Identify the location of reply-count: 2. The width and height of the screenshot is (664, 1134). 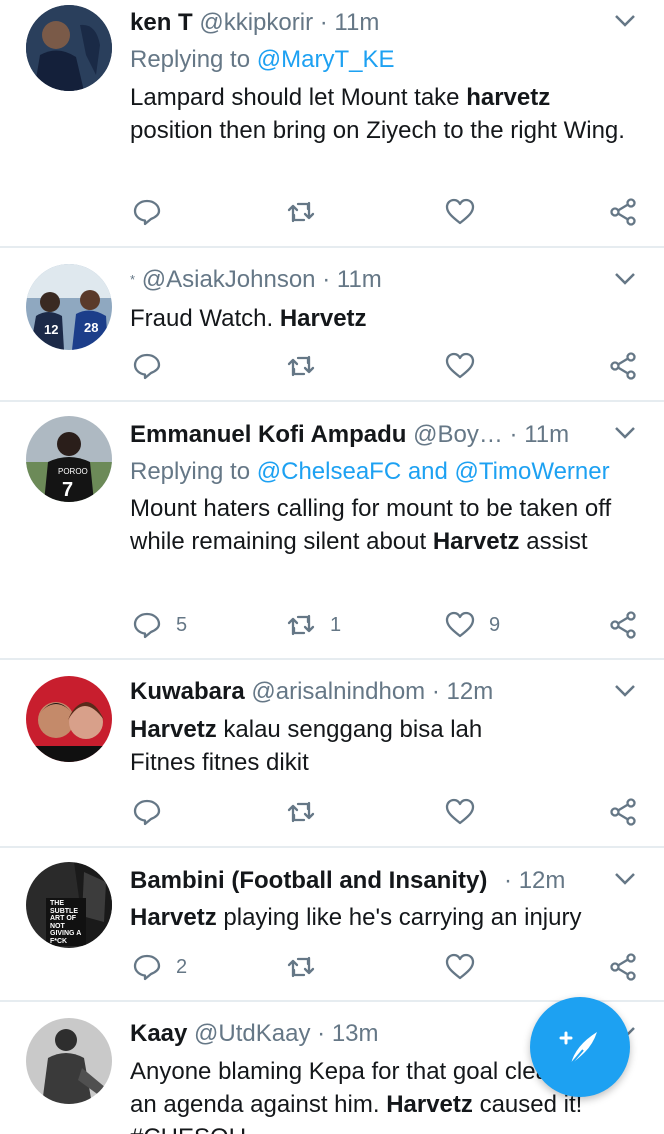
(182, 966).